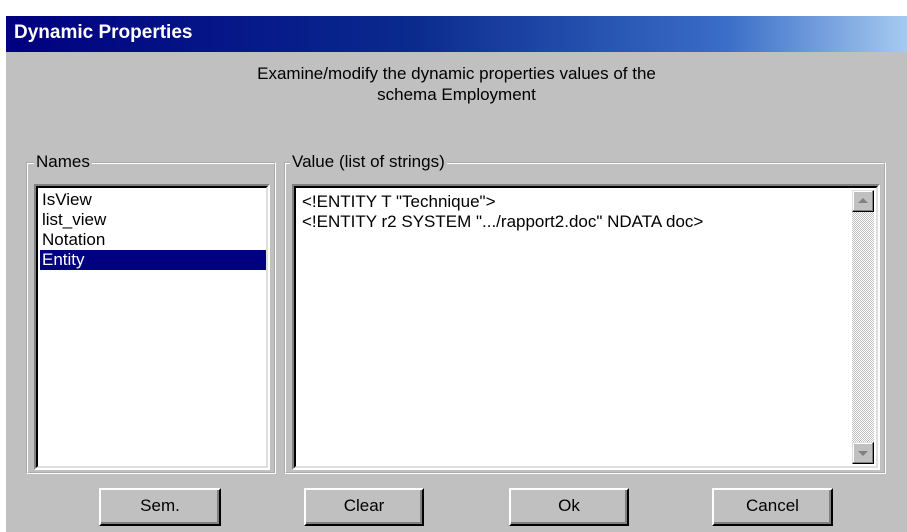 The height and width of the screenshot is (532, 907). What do you see at coordinates (456, 94) in the screenshot?
I see `description-line-2: schema Employment` at bounding box center [456, 94].